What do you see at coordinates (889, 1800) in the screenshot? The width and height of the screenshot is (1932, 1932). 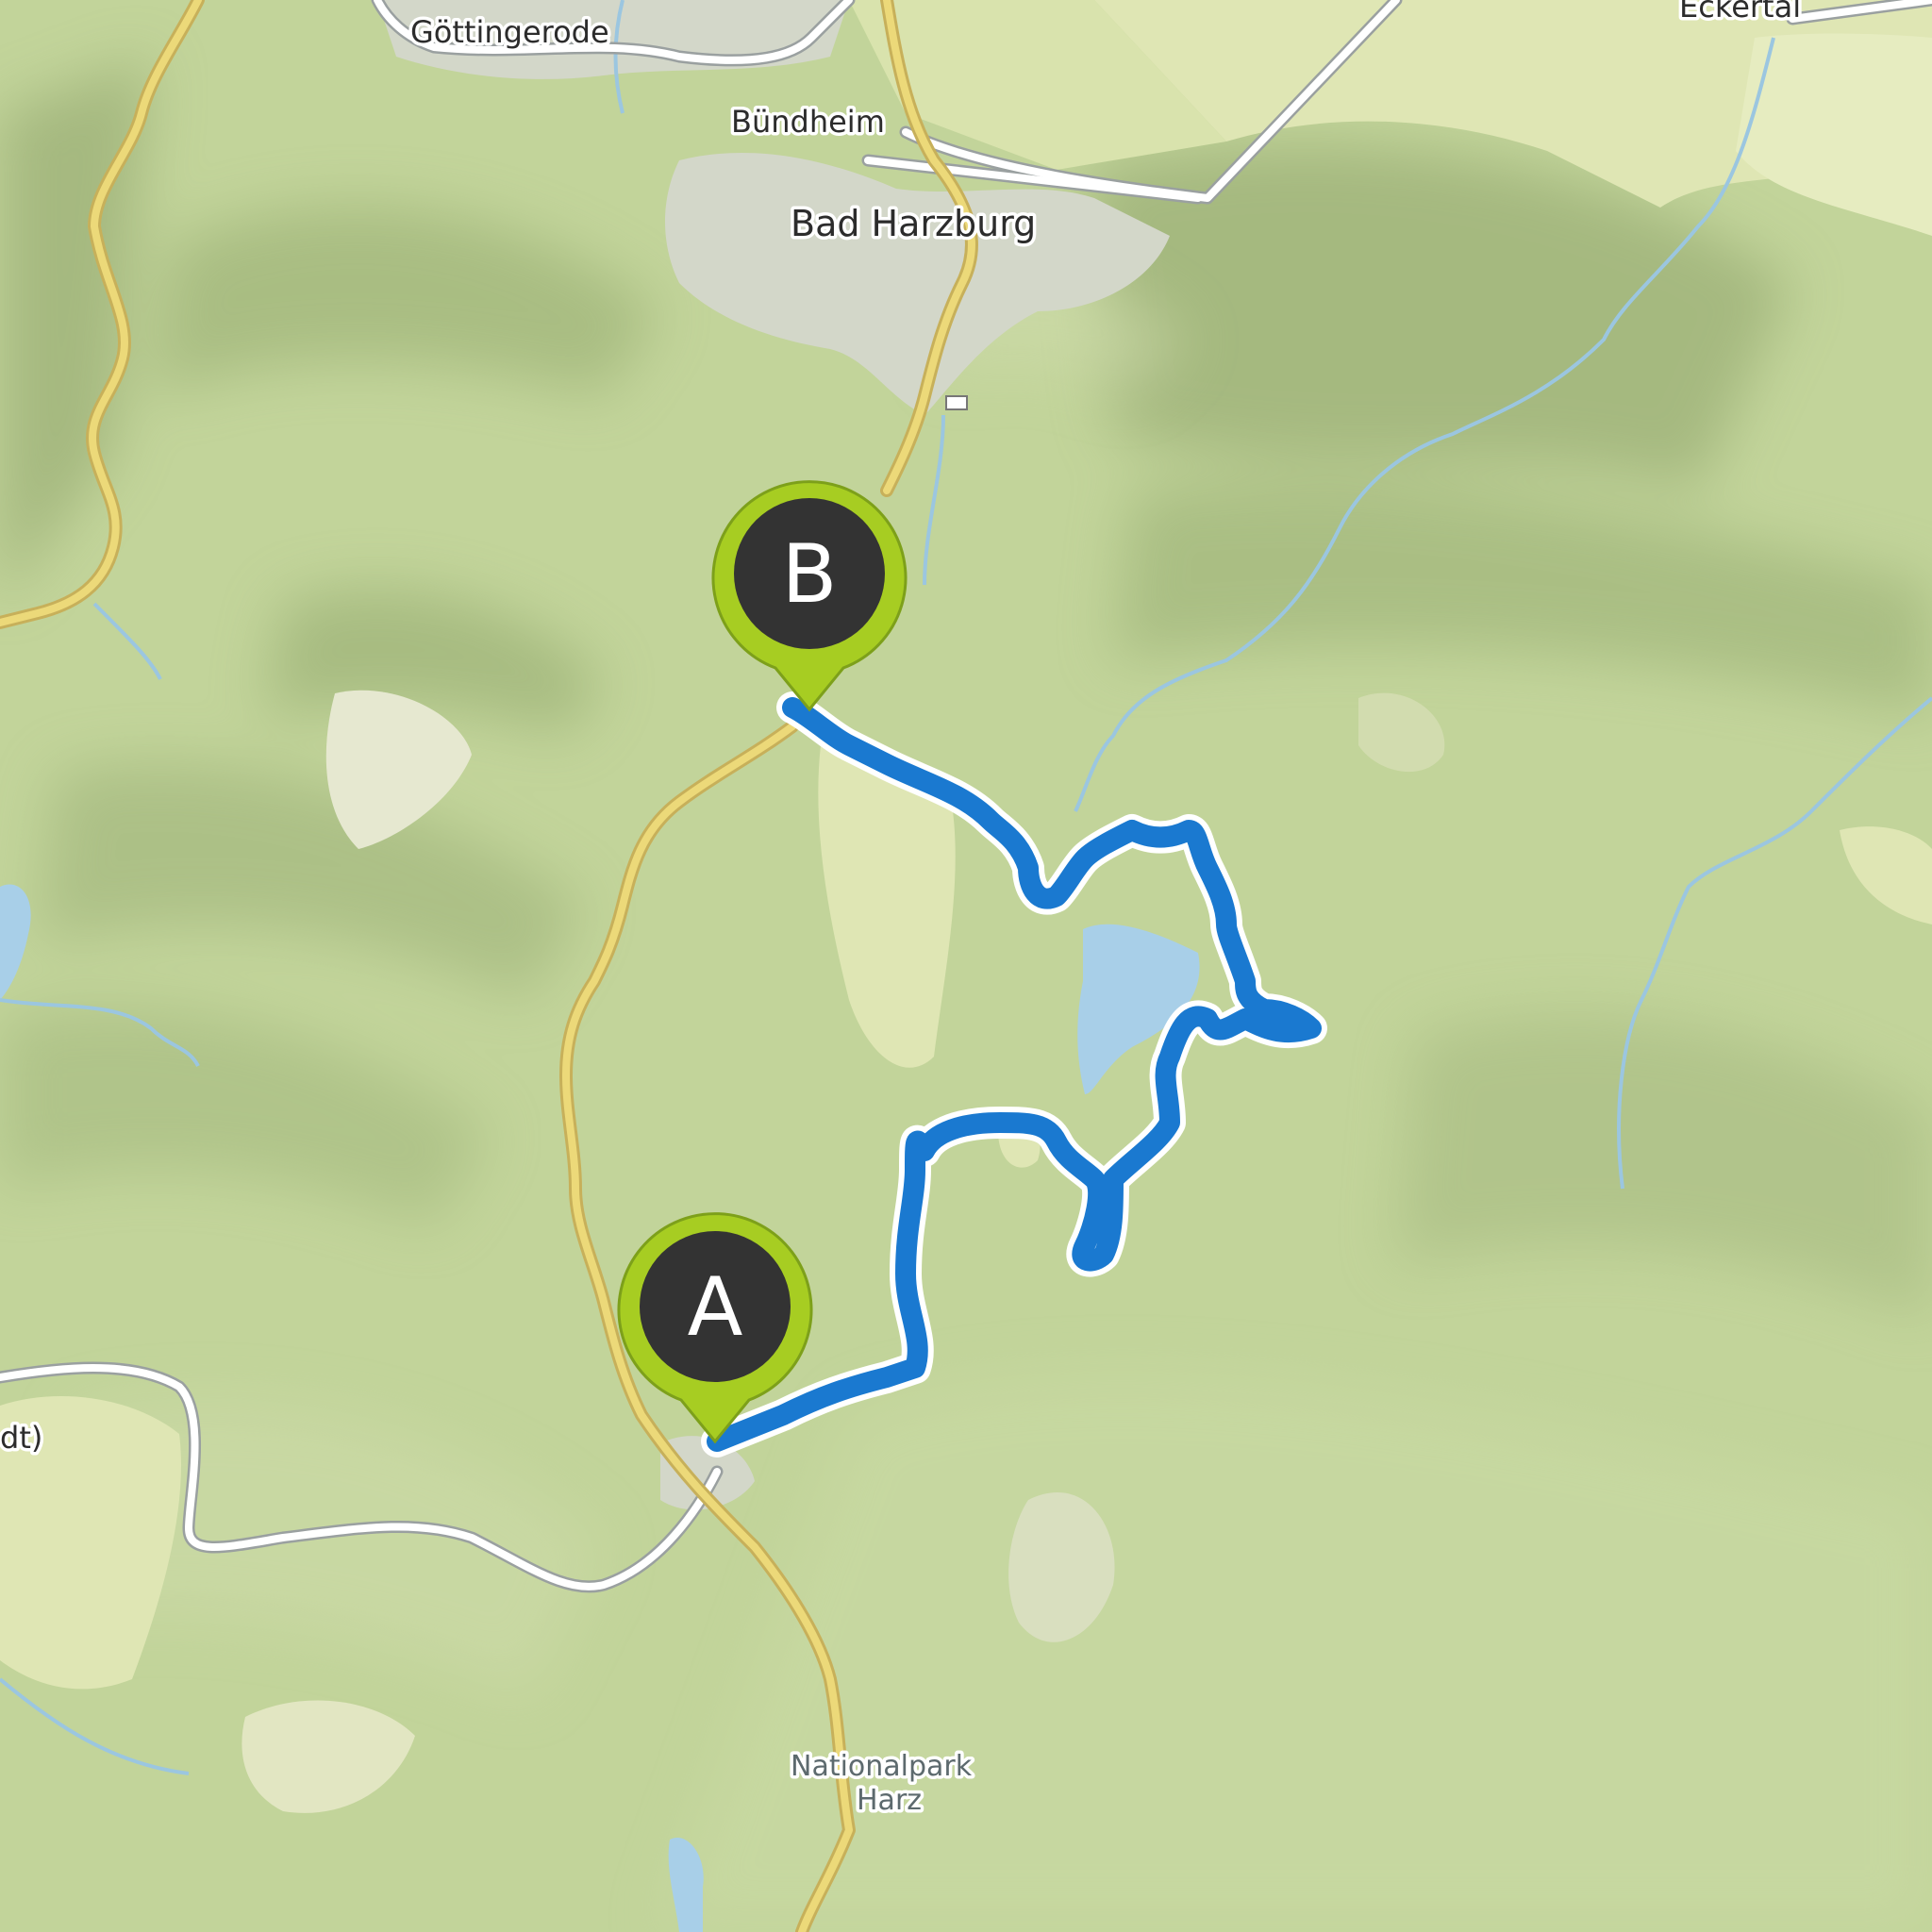 I see `place-label-harz: Harz` at bounding box center [889, 1800].